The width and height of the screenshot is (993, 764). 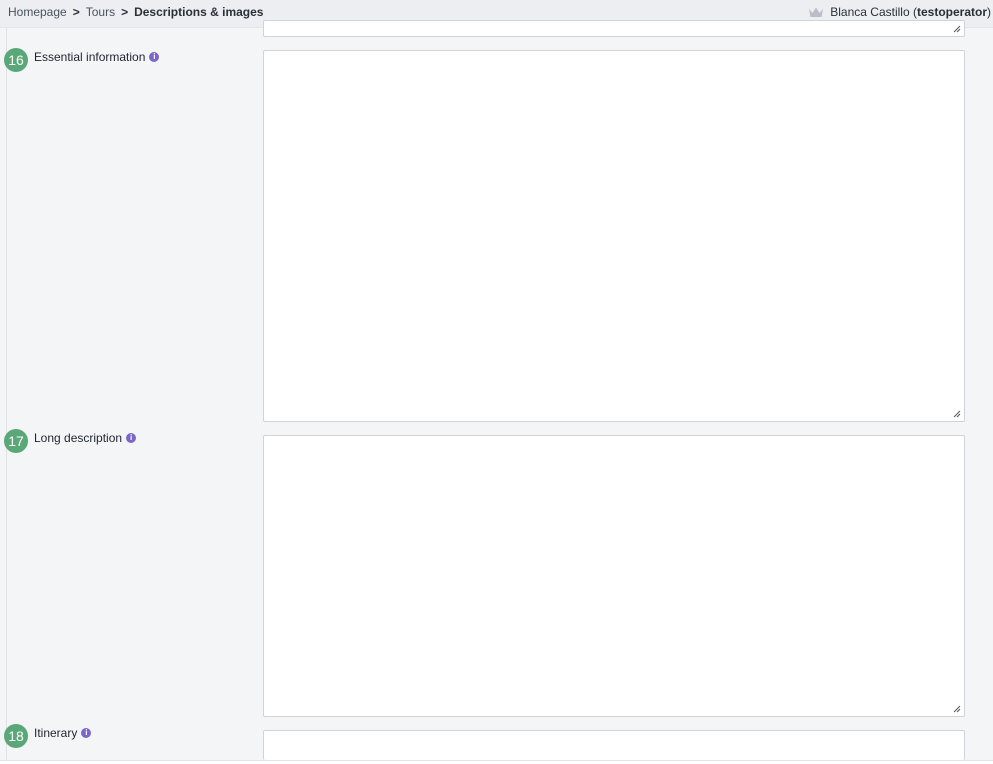 What do you see at coordinates (78, 438) in the screenshot?
I see `field-label: Long description` at bounding box center [78, 438].